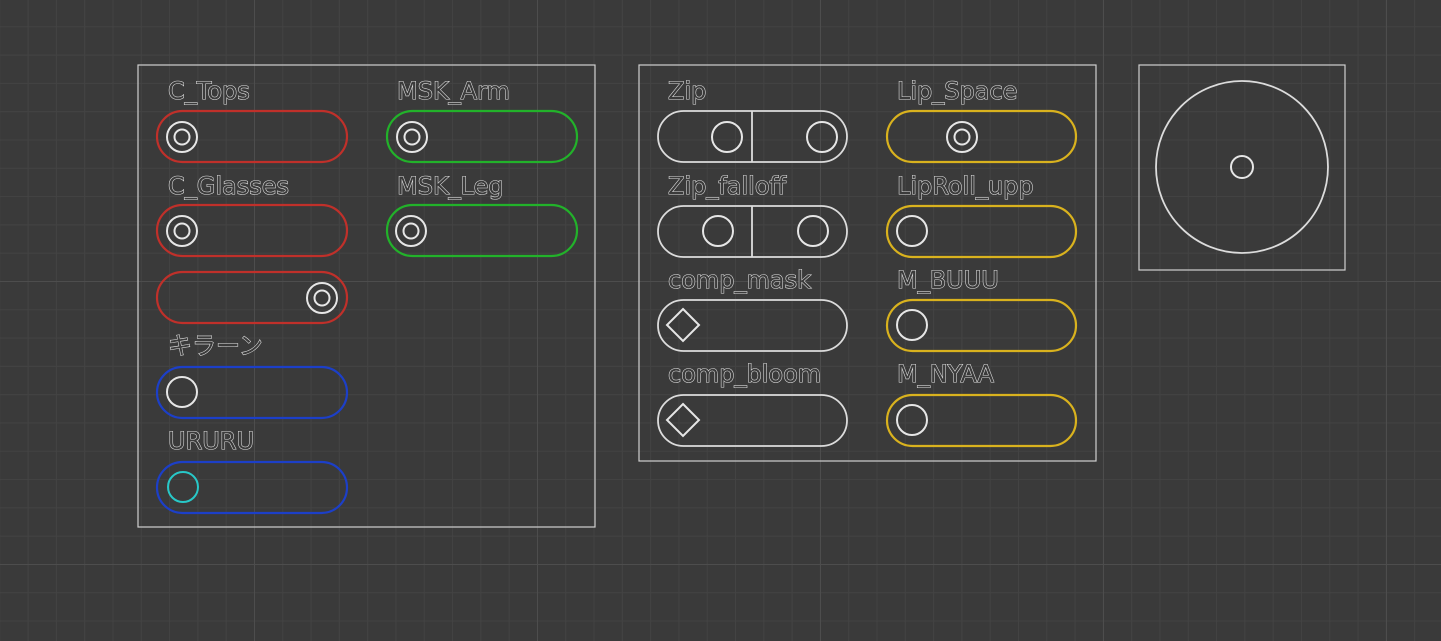  I want to click on comp-bloom-track, so click(752, 420).